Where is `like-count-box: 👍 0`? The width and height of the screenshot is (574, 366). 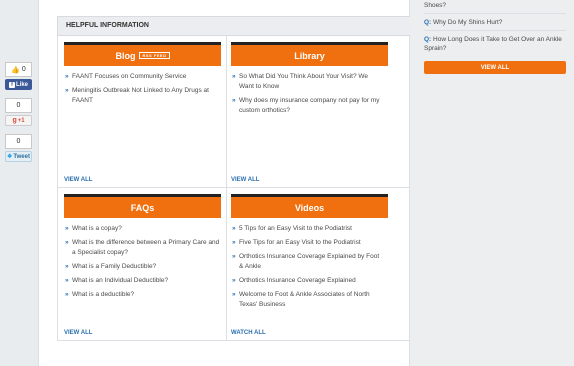
like-count-box: 👍 0 is located at coordinates (18, 69).